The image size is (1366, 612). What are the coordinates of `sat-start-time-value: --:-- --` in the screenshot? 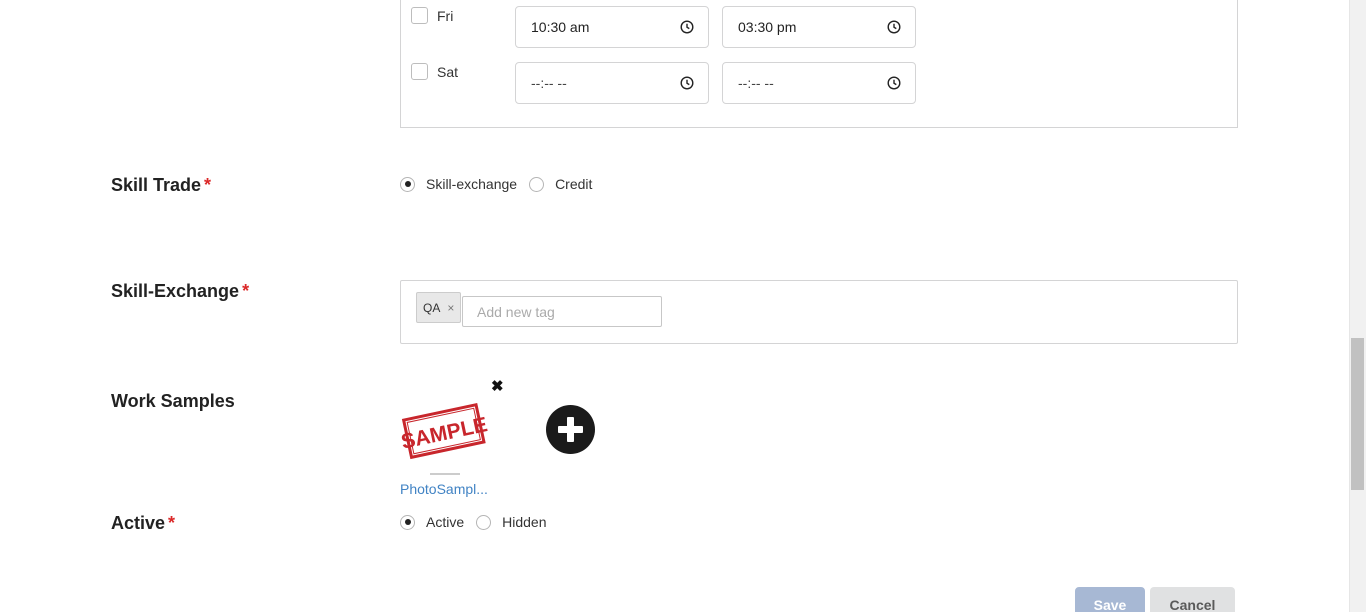 It's located at (549, 83).